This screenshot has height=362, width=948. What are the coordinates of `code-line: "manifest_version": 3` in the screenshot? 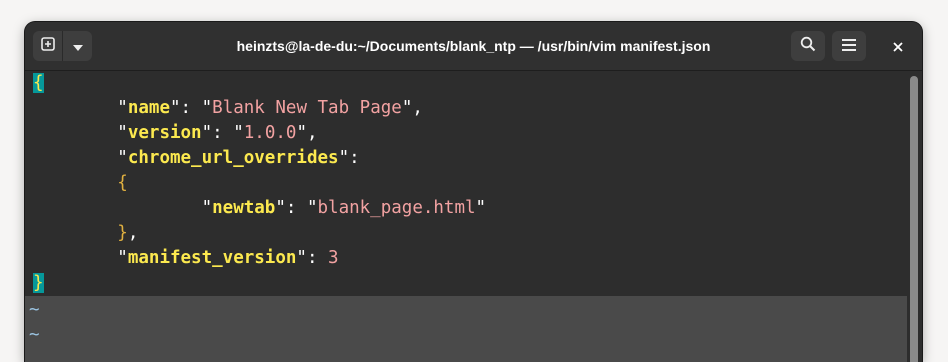 It's located at (228, 258).